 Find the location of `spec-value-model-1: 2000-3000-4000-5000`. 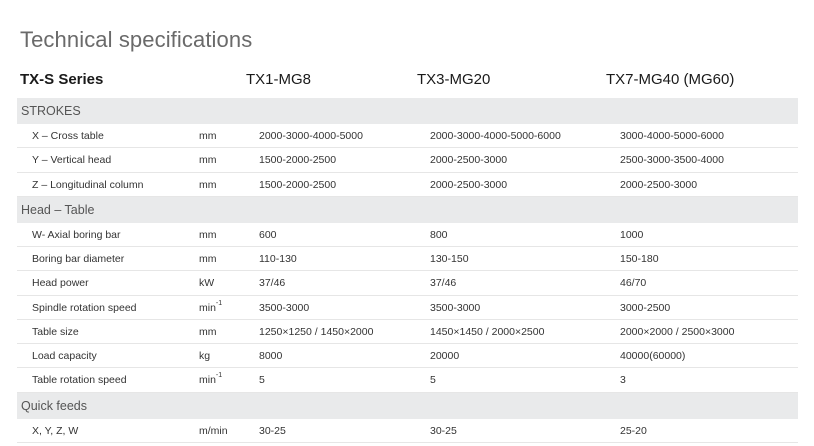

spec-value-model-1: 2000-3000-4000-5000 is located at coordinates (311, 136).